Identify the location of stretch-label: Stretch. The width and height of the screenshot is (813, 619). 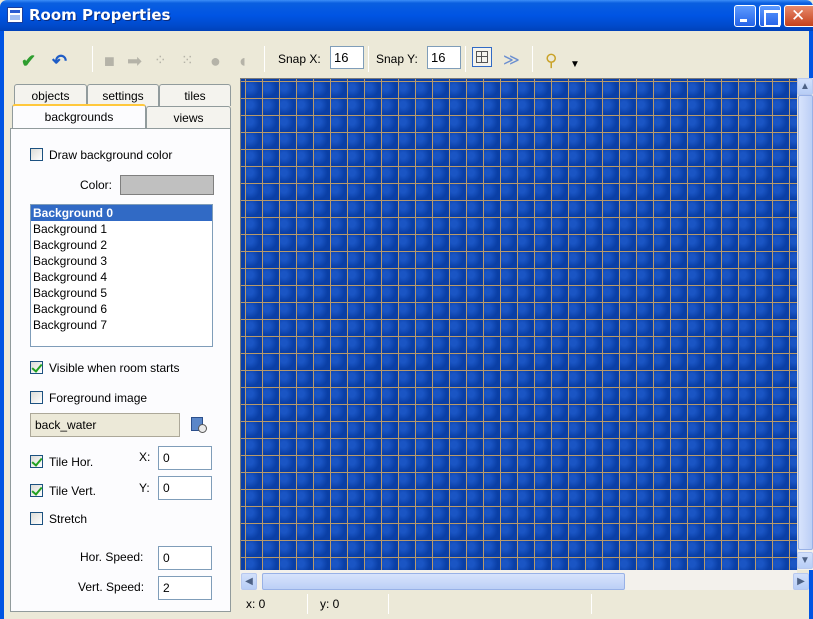
(68, 519).